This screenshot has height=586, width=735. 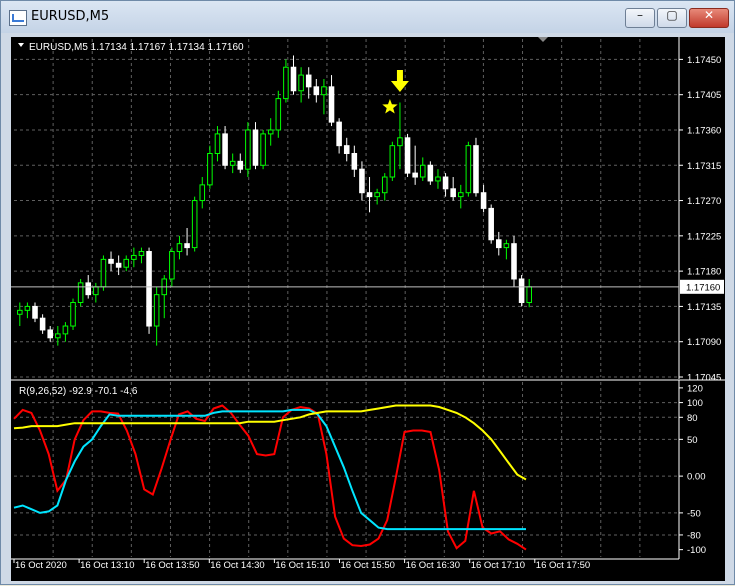 What do you see at coordinates (498, 565) in the screenshot?
I see `time-tick-label: 16 Oct 17:10` at bounding box center [498, 565].